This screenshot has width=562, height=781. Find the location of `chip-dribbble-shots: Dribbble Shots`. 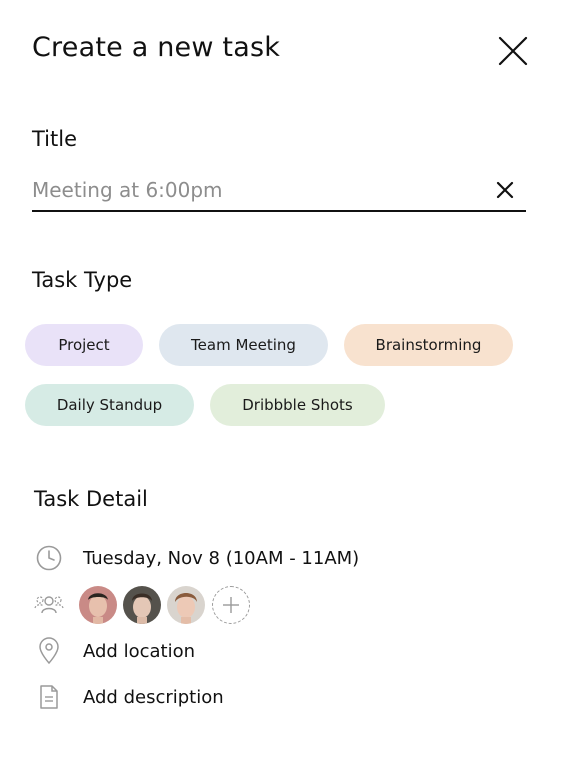

chip-dribbble-shots: Dribbble Shots is located at coordinates (297, 405).